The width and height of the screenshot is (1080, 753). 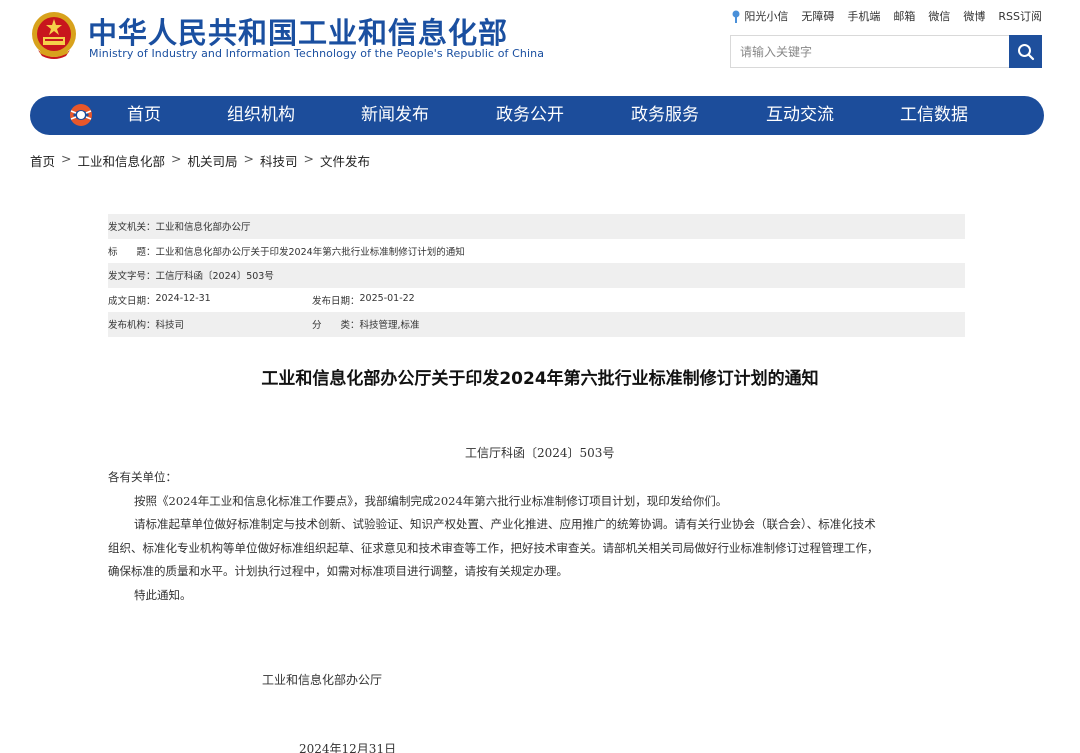 What do you see at coordinates (395, 115) in the screenshot?
I see `nav-item-news: 新闻发布` at bounding box center [395, 115].